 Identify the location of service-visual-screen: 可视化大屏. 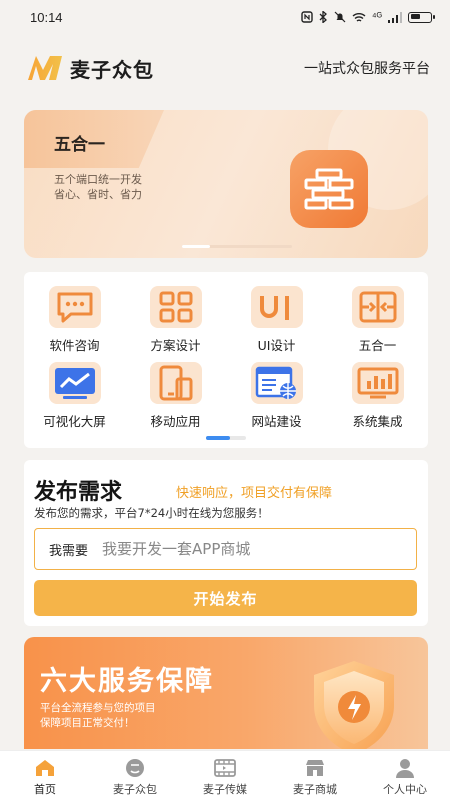
(74, 400).